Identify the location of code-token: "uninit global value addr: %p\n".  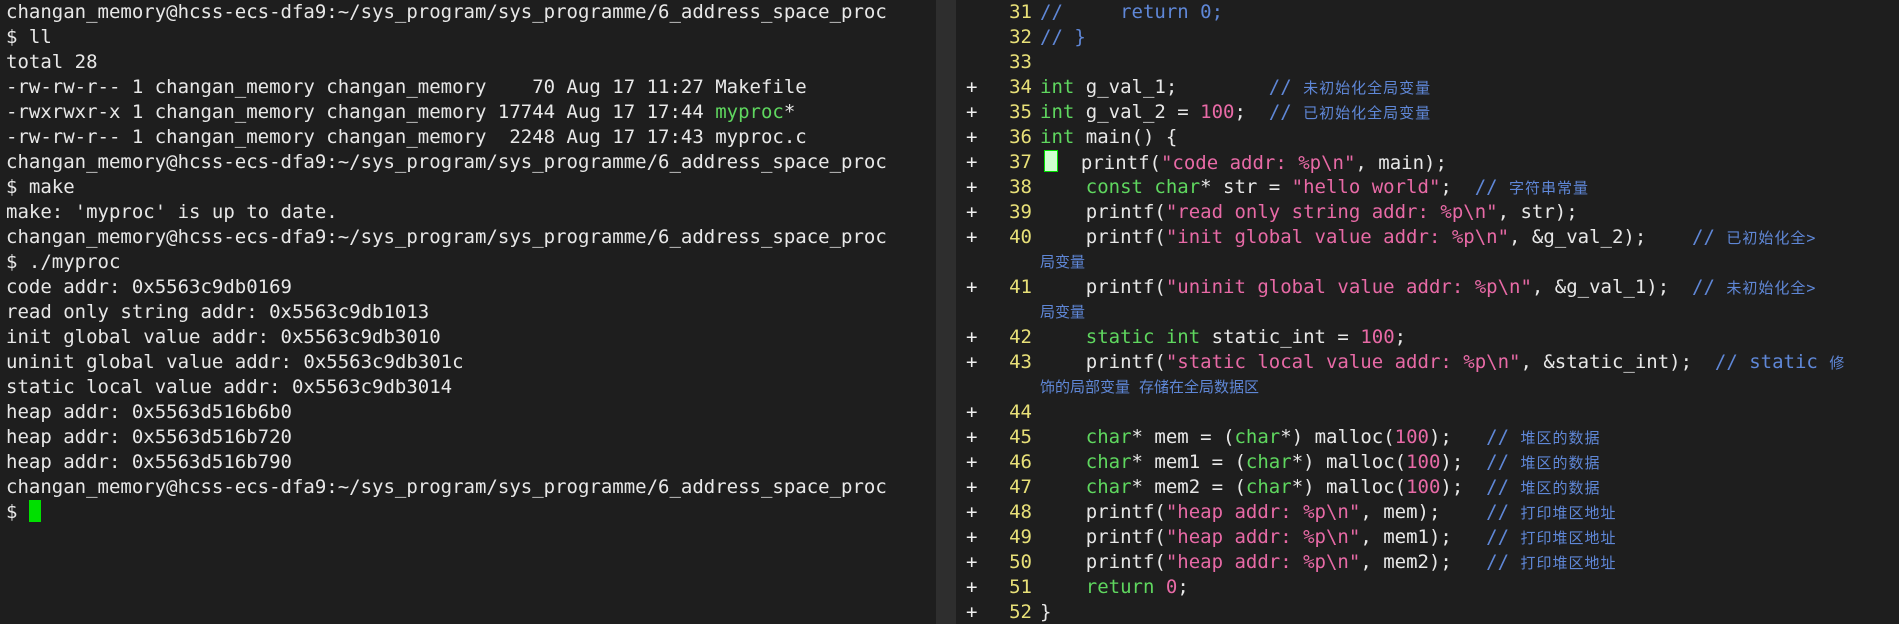
(1348, 287).